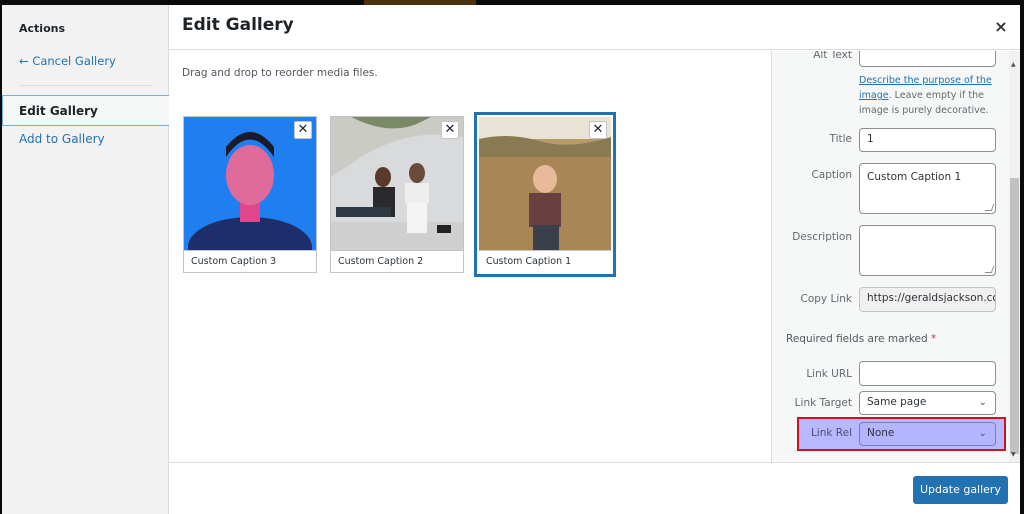 This screenshot has height=514, width=1024. I want to click on menu-heading: Actions, so click(42, 28).